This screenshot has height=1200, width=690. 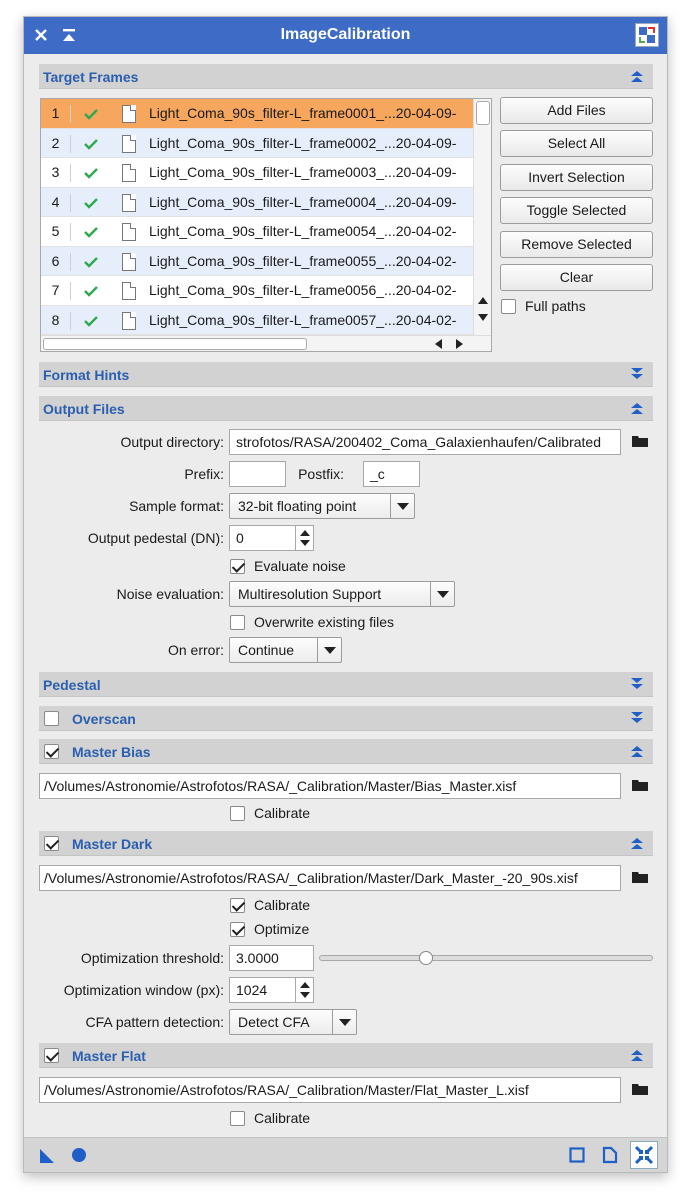 What do you see at coordinates (576, 110) in the screenshot?
I see `add-files-button: Add Files` at bounding box center [576, 110].